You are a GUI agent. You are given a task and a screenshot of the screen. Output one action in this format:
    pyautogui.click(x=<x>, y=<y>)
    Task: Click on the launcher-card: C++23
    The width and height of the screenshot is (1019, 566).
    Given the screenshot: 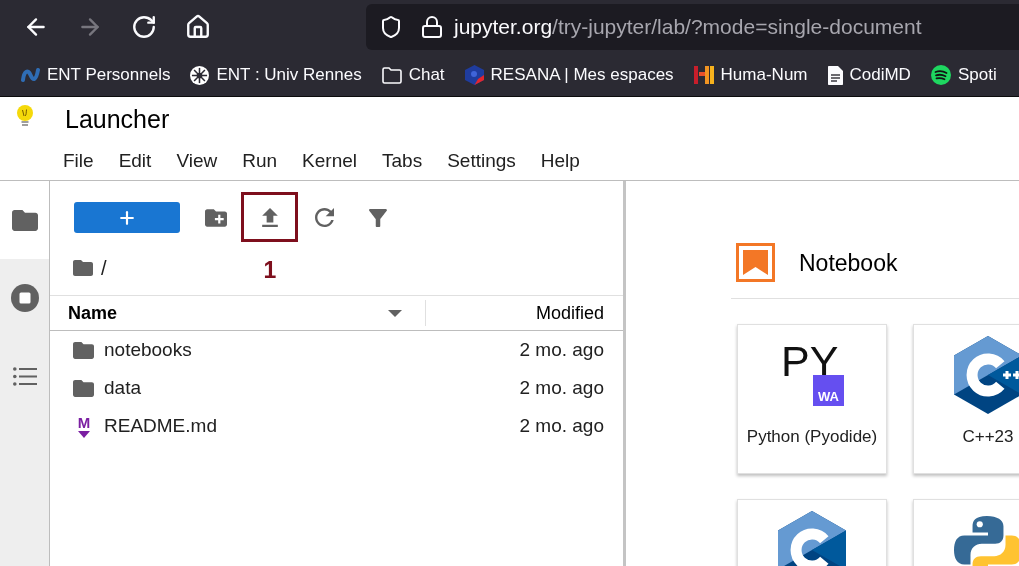 What is the action you would take?
    pyautogui.click(x=966, y=399)
    